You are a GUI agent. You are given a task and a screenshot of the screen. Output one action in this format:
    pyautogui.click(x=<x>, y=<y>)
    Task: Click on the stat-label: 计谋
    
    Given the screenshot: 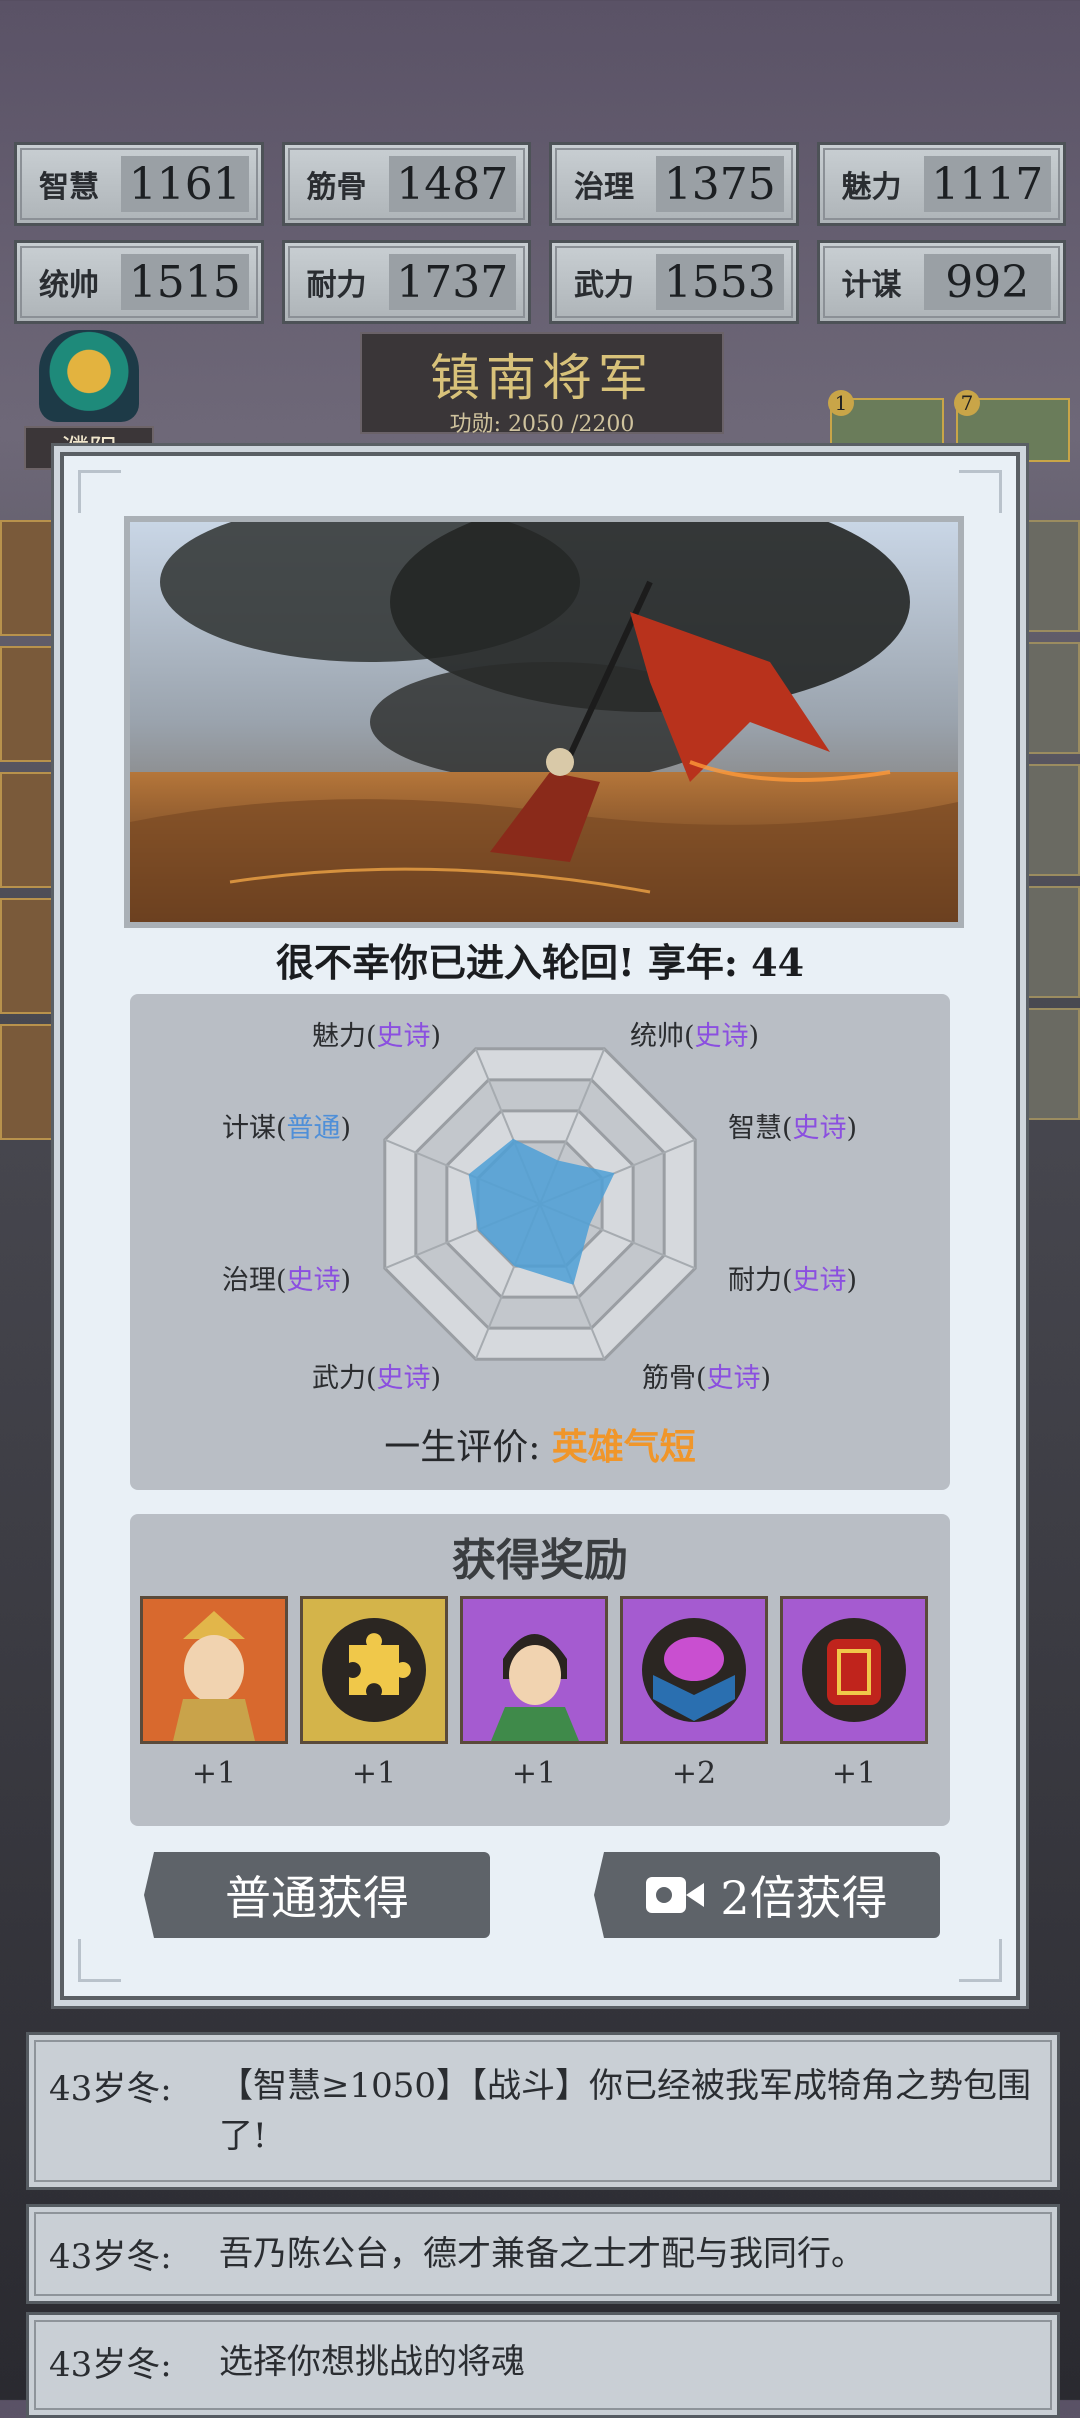 What is the action you would take?
    pyautogui.click(x=871, y=285)
    